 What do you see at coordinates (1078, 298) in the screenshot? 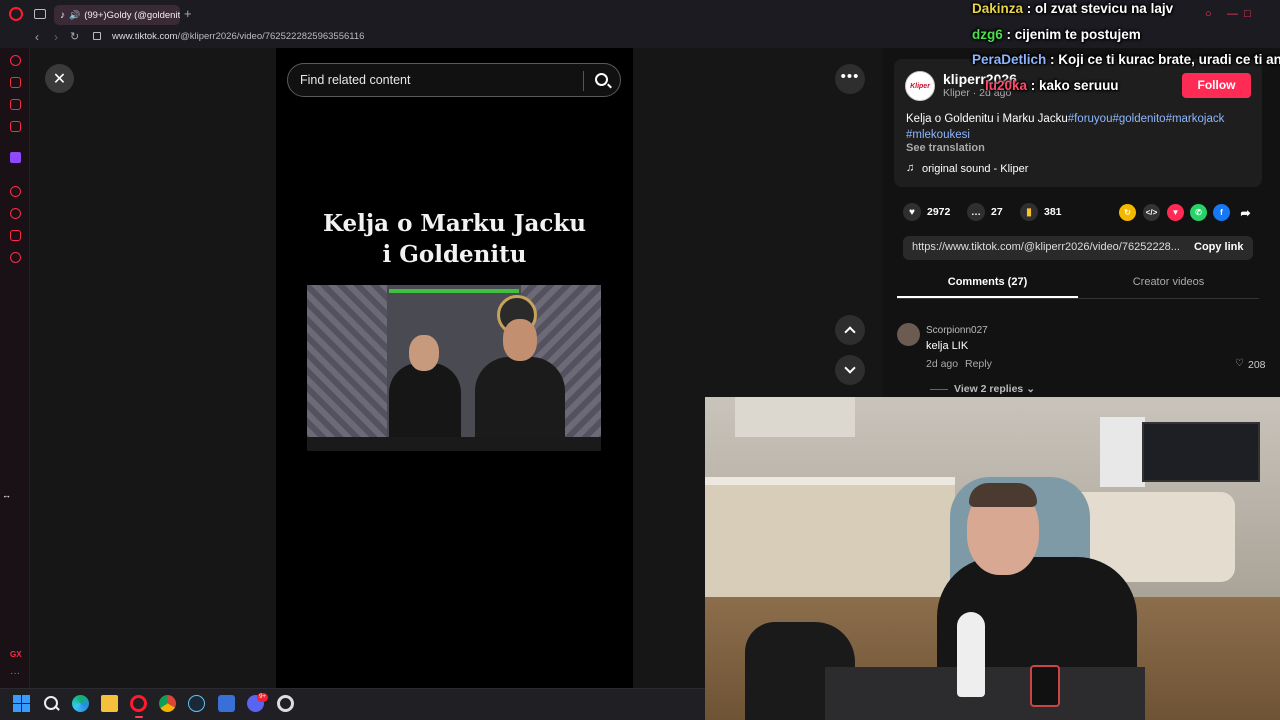
I see `tab-divider` at bounding box center [1078, 298].